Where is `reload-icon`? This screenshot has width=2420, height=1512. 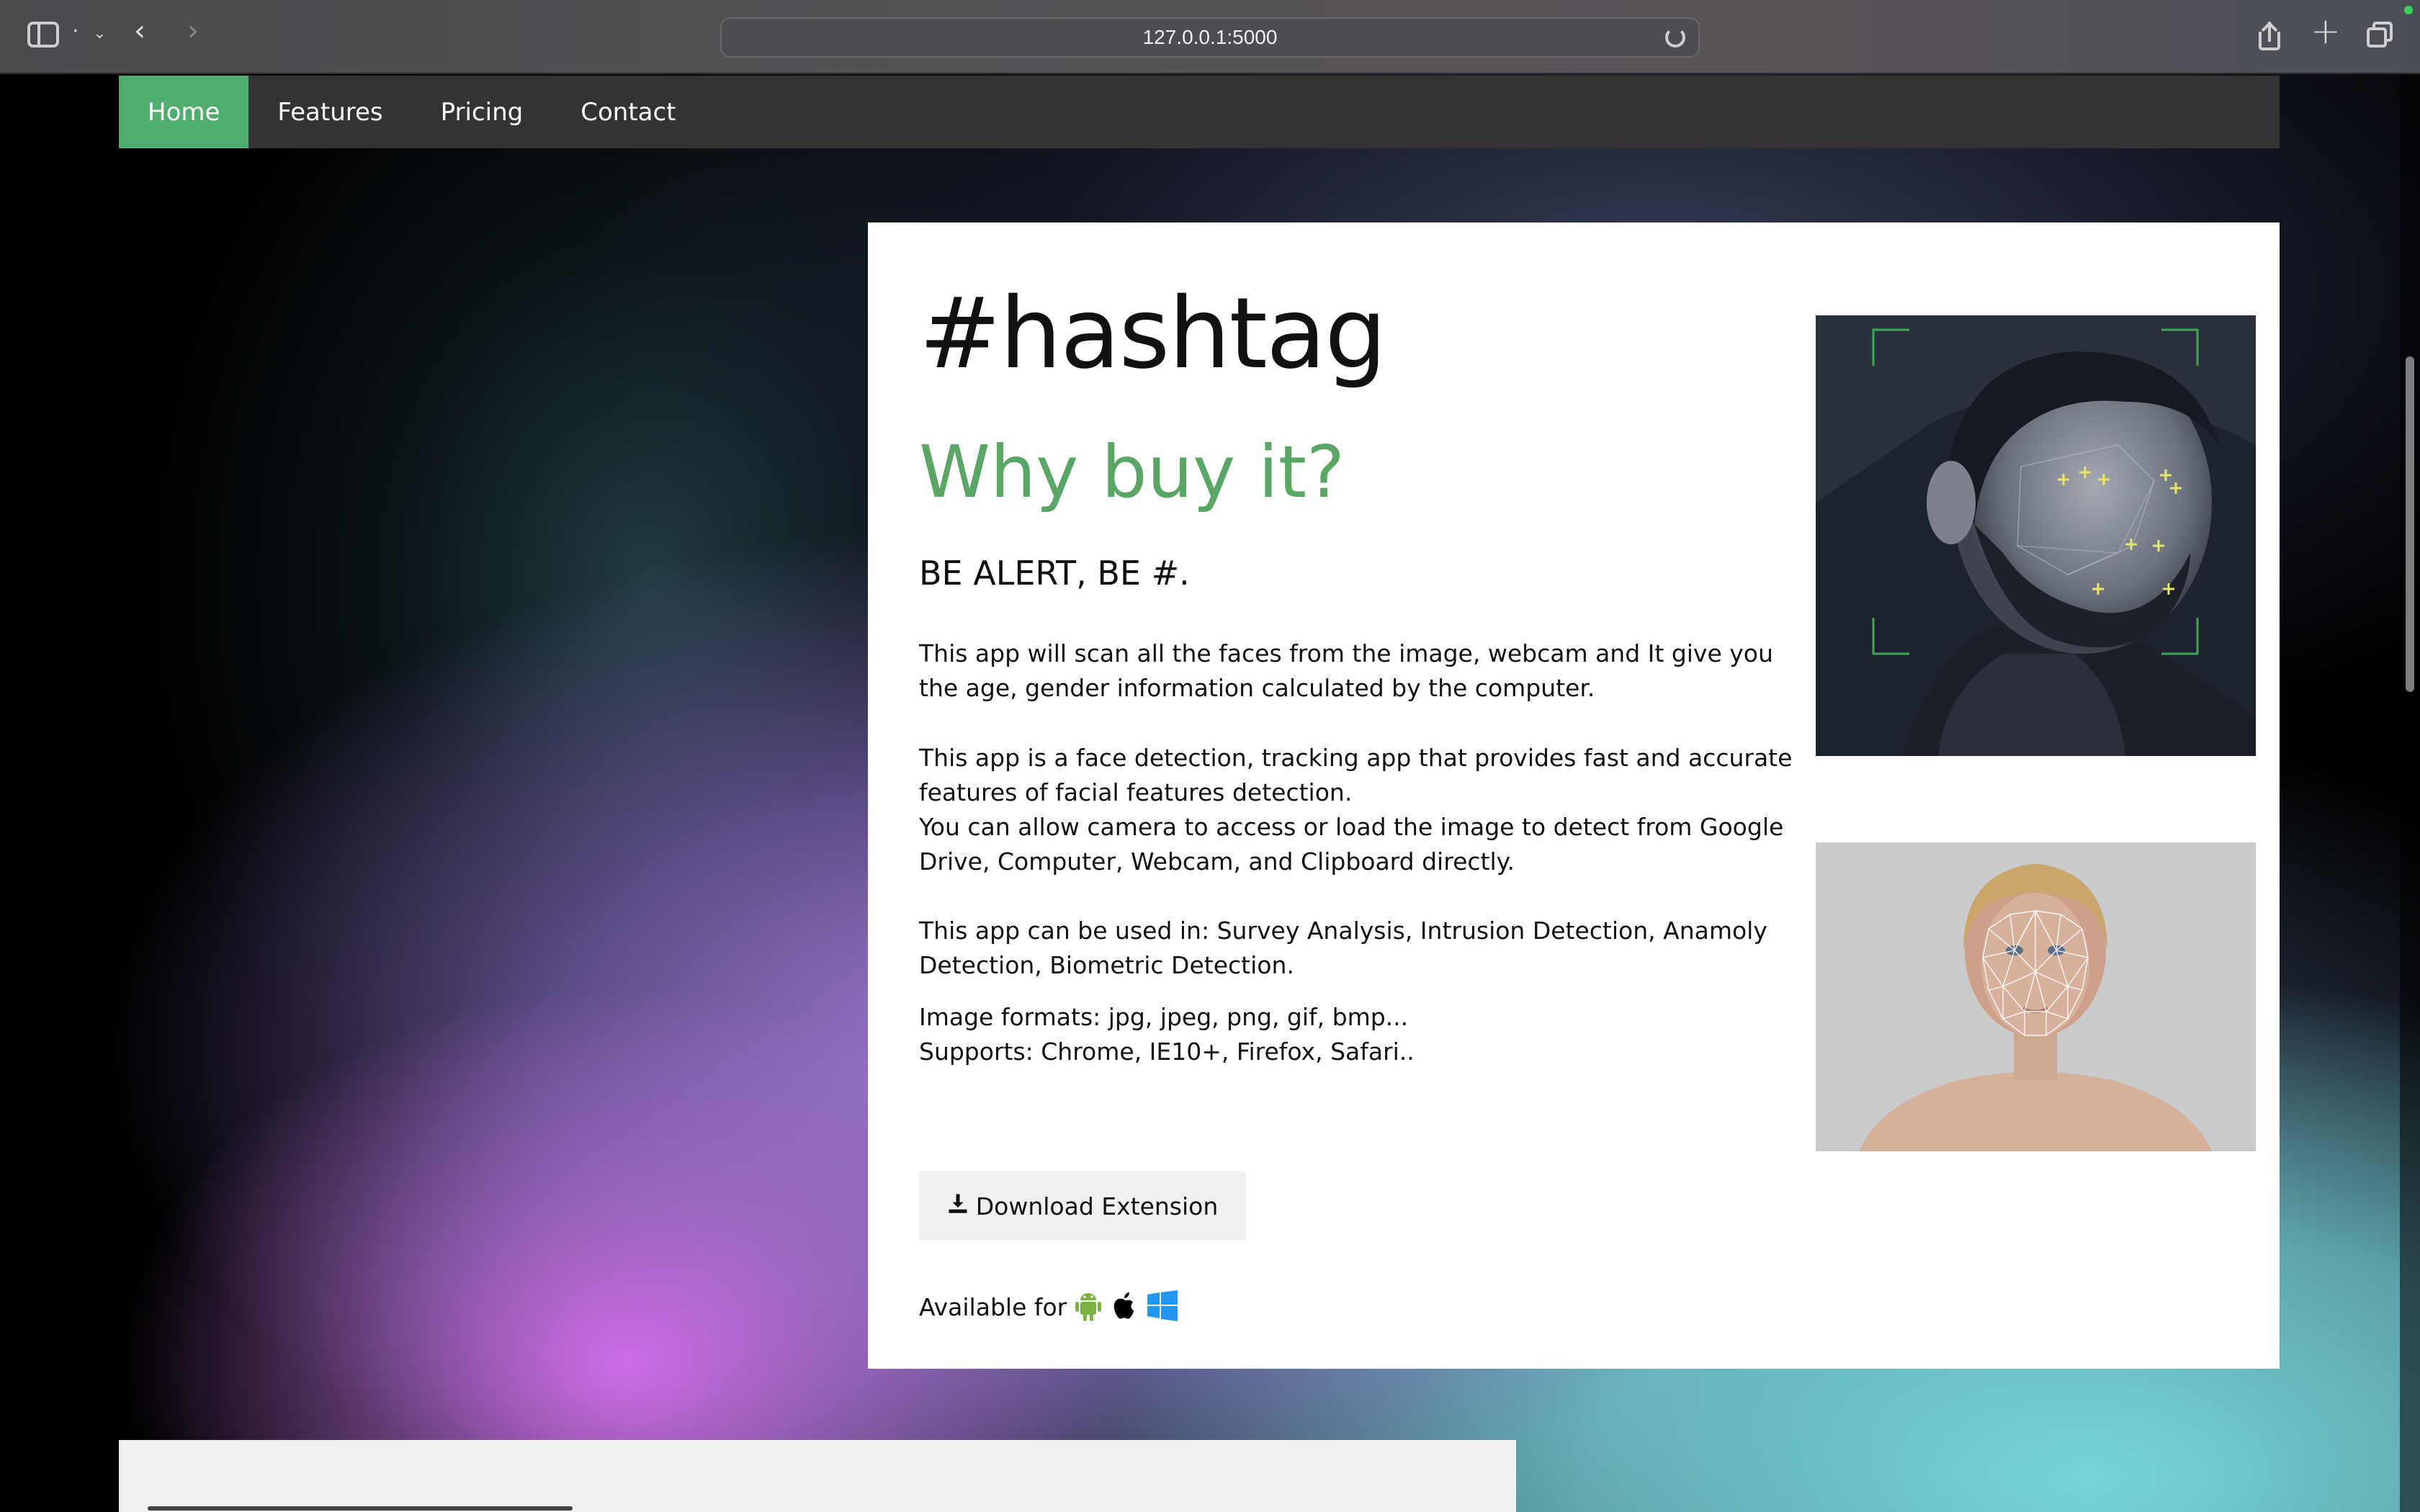
reload-icon is located at coordinates (1675, 37).